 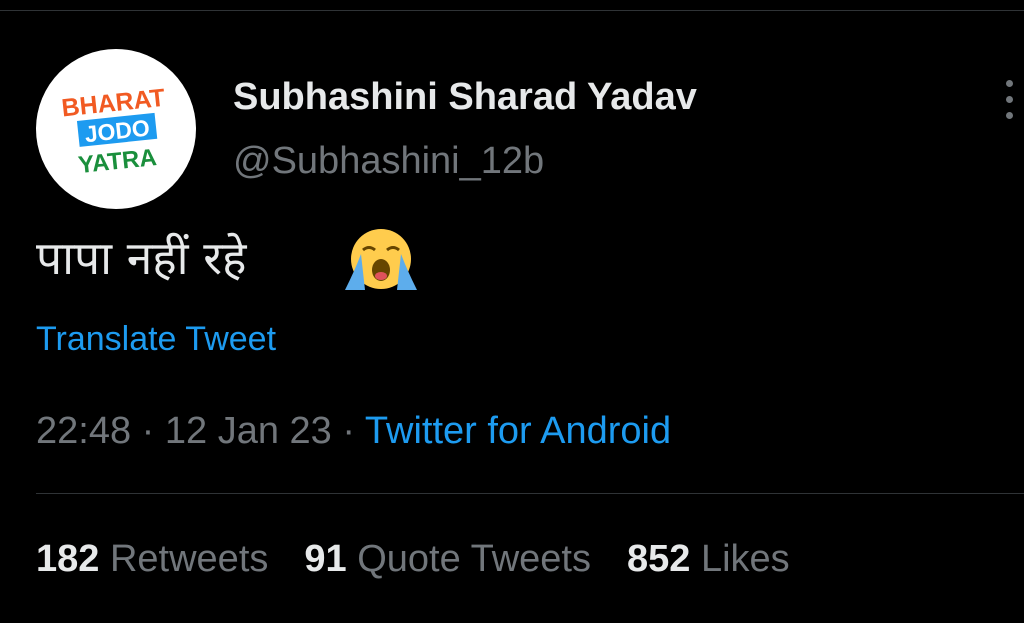 What do you see at coordinates (68, 559) in the screenshot?
I see `retweets-count: 182` at bounding box center [68, 559].